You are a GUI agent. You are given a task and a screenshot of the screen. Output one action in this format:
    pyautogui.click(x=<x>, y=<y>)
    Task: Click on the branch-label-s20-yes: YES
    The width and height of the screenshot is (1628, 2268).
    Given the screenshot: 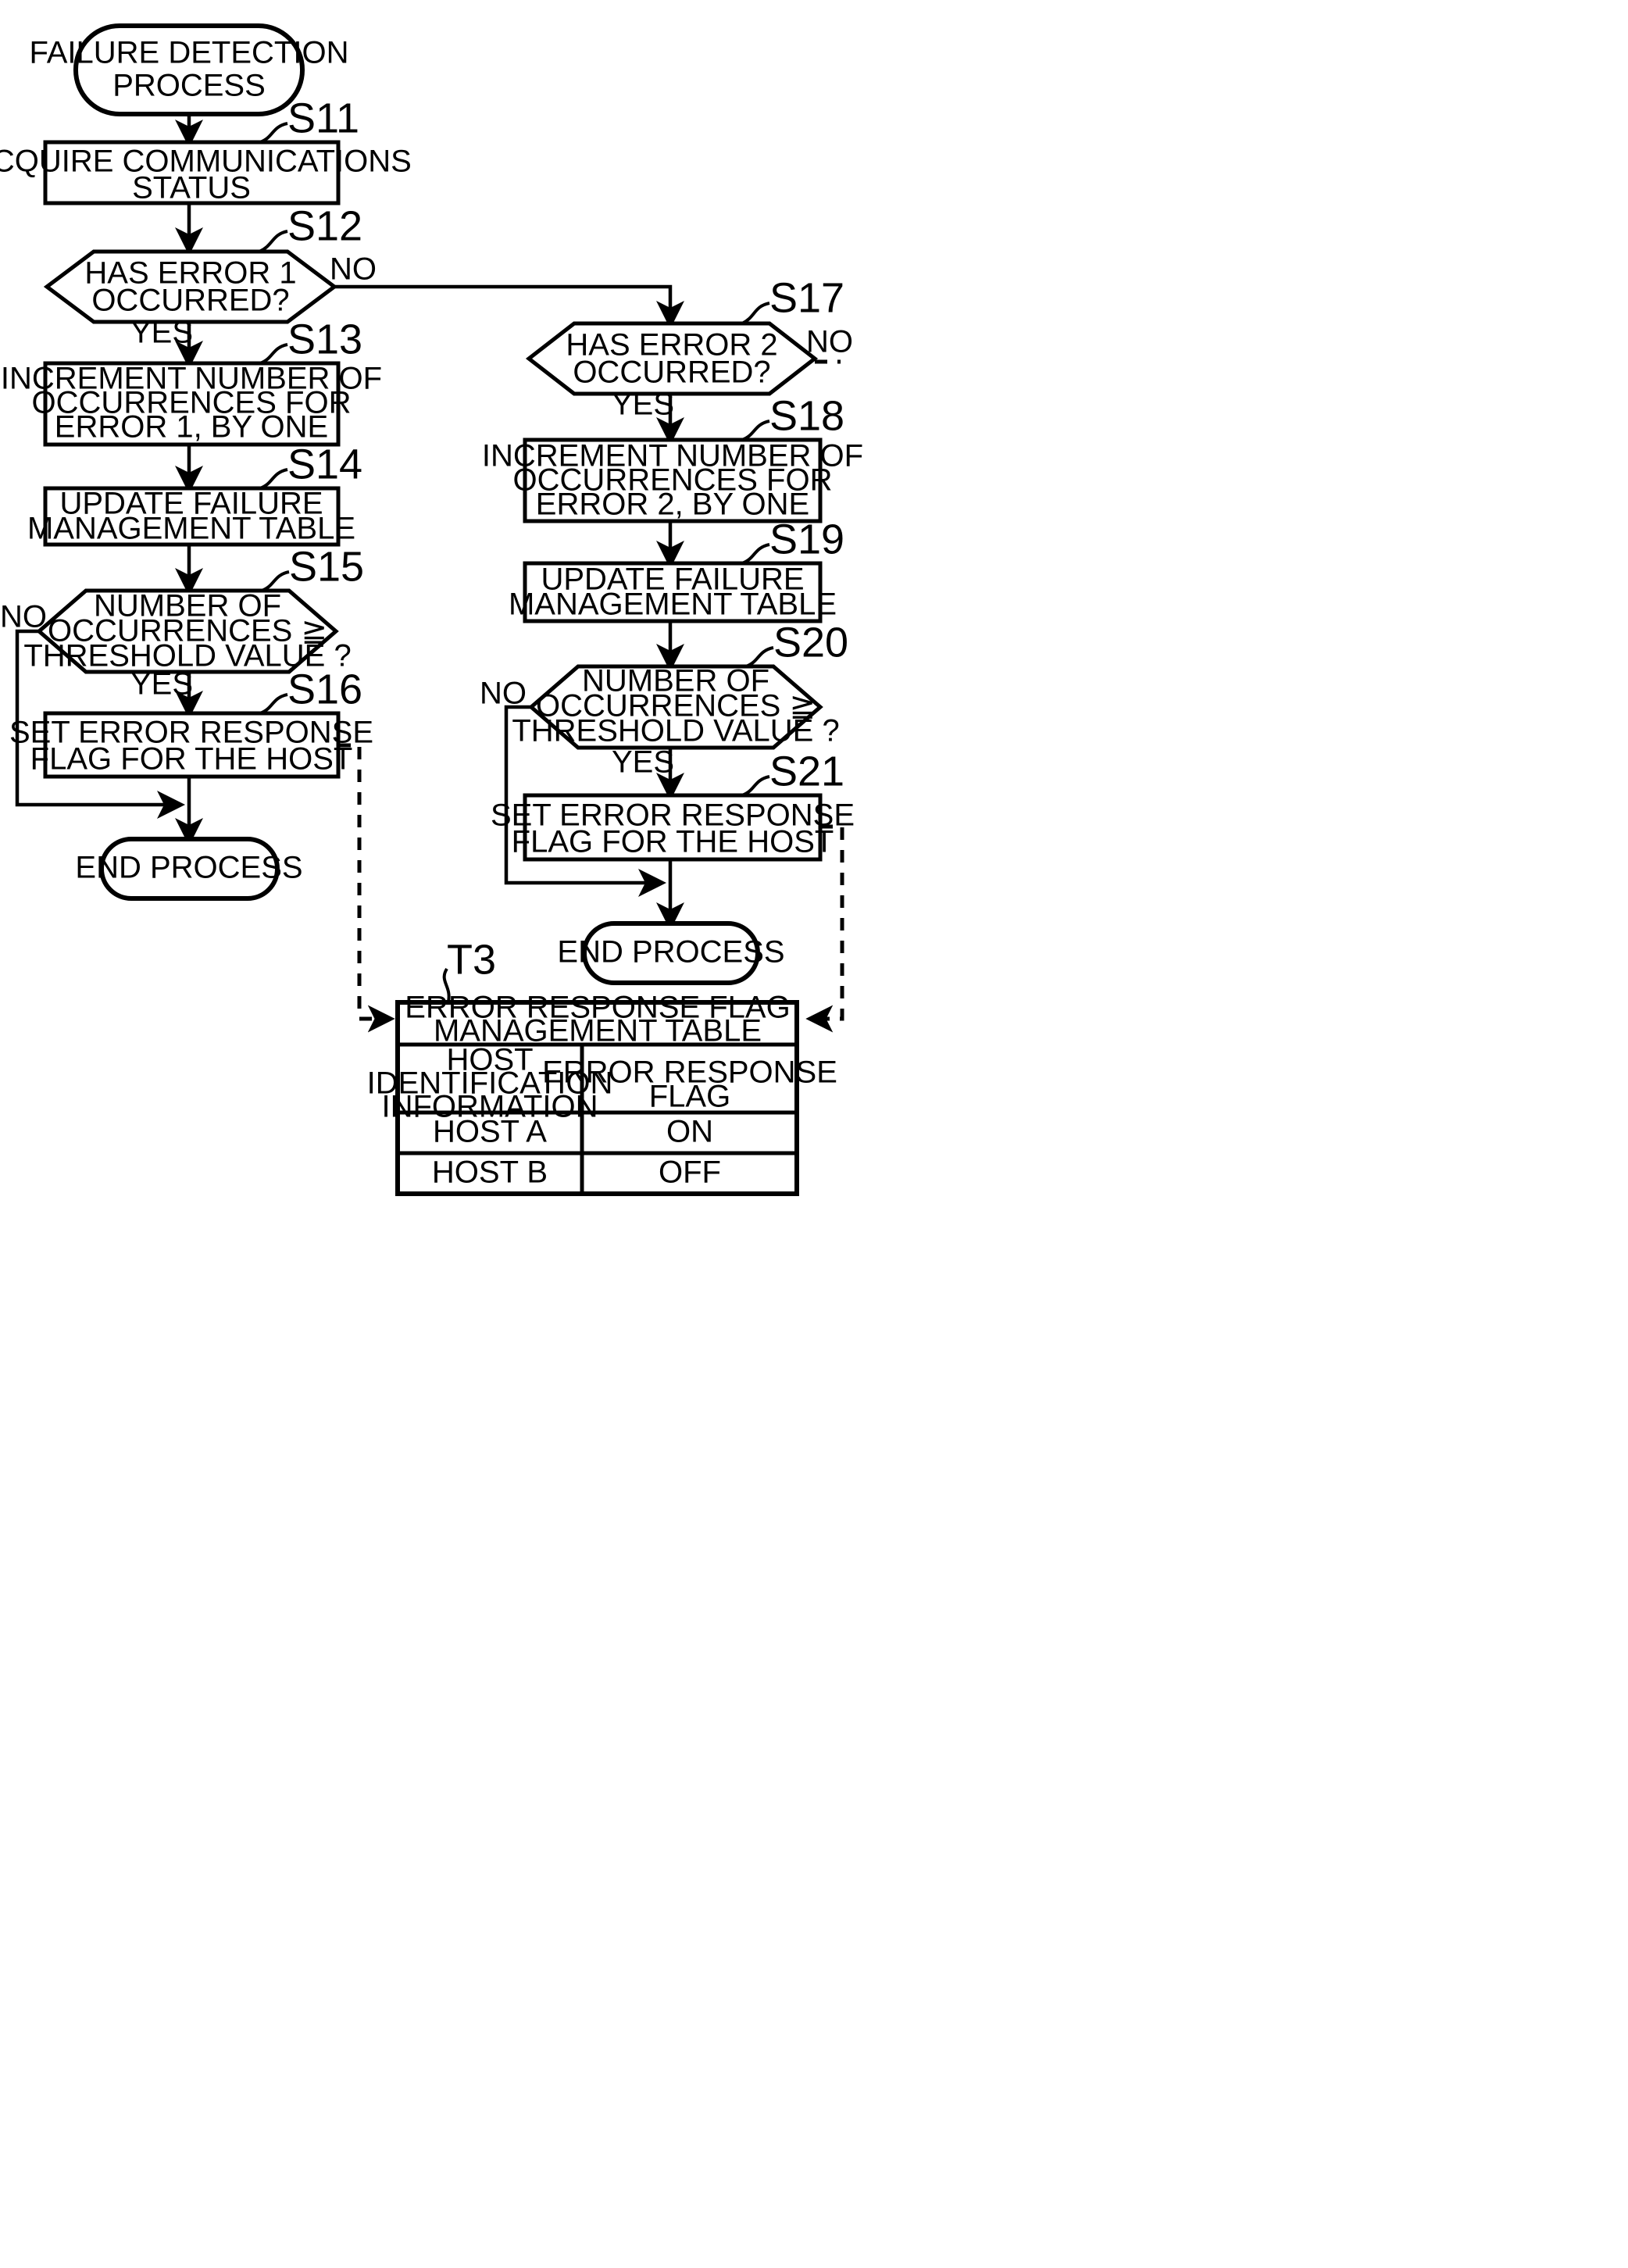 What is the action you would take?
    pyautogui.click(x=643, y=762)
    